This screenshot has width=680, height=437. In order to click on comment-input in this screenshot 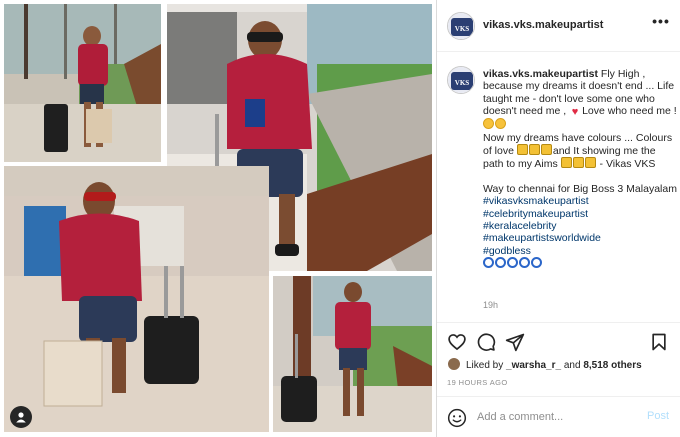, I will do `click(552, 417)`.